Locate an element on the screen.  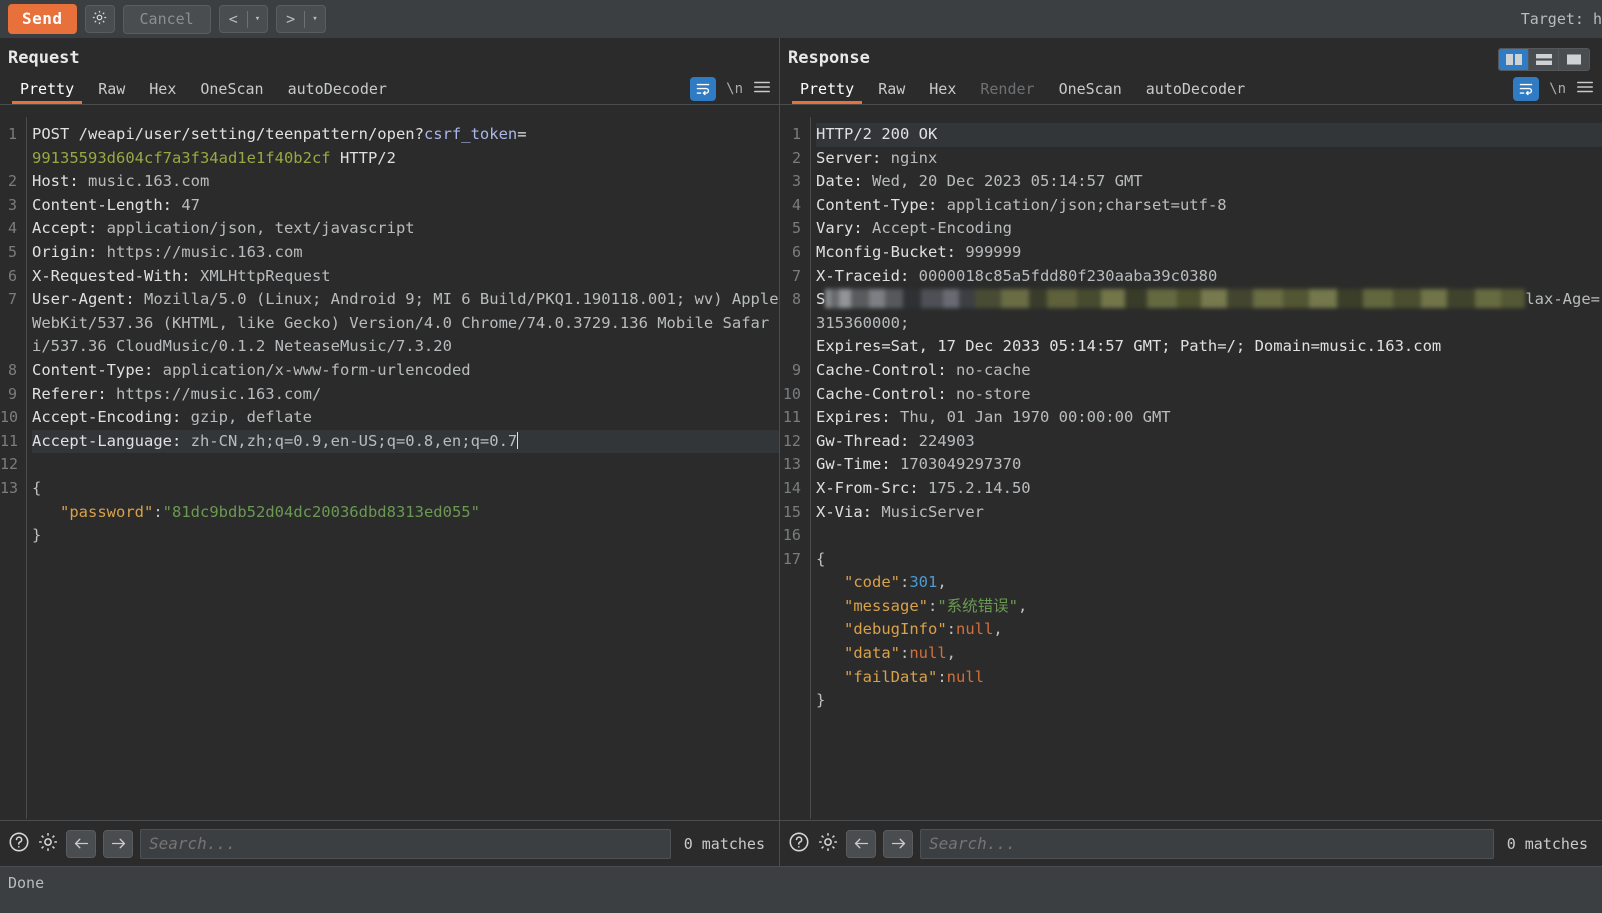
status-text: Done is located at coordinates (26, 883).